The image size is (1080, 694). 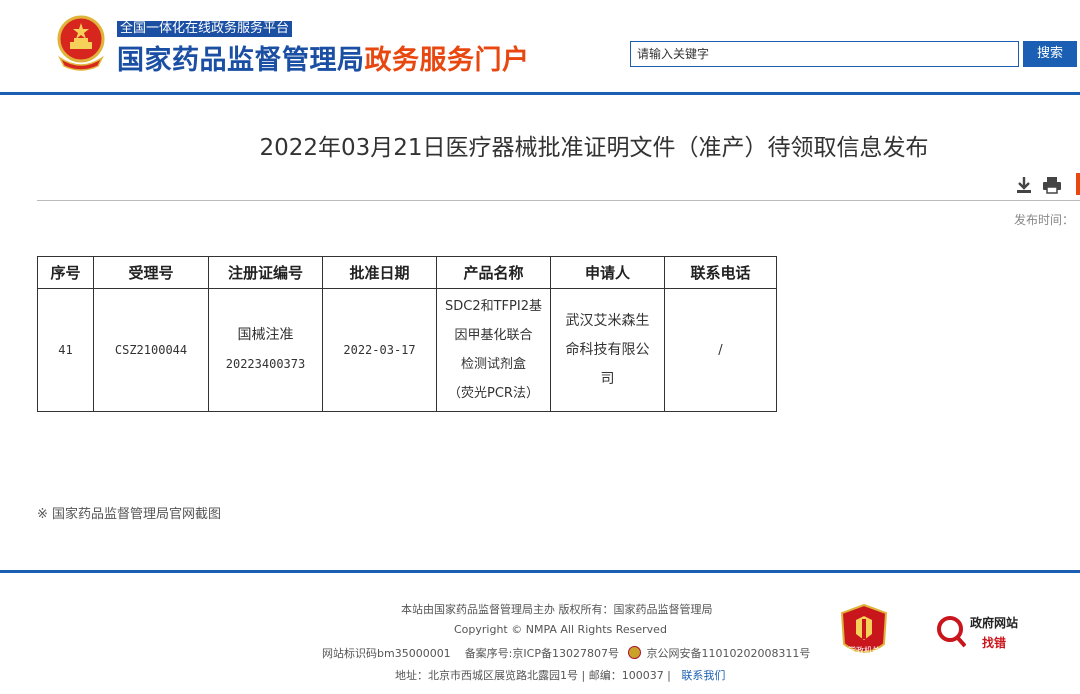 What do you see at coordinates (1044, 220) in the screenshot?
I see `publish-time-label: 发布时间：` at bounding box center [1044, 220].